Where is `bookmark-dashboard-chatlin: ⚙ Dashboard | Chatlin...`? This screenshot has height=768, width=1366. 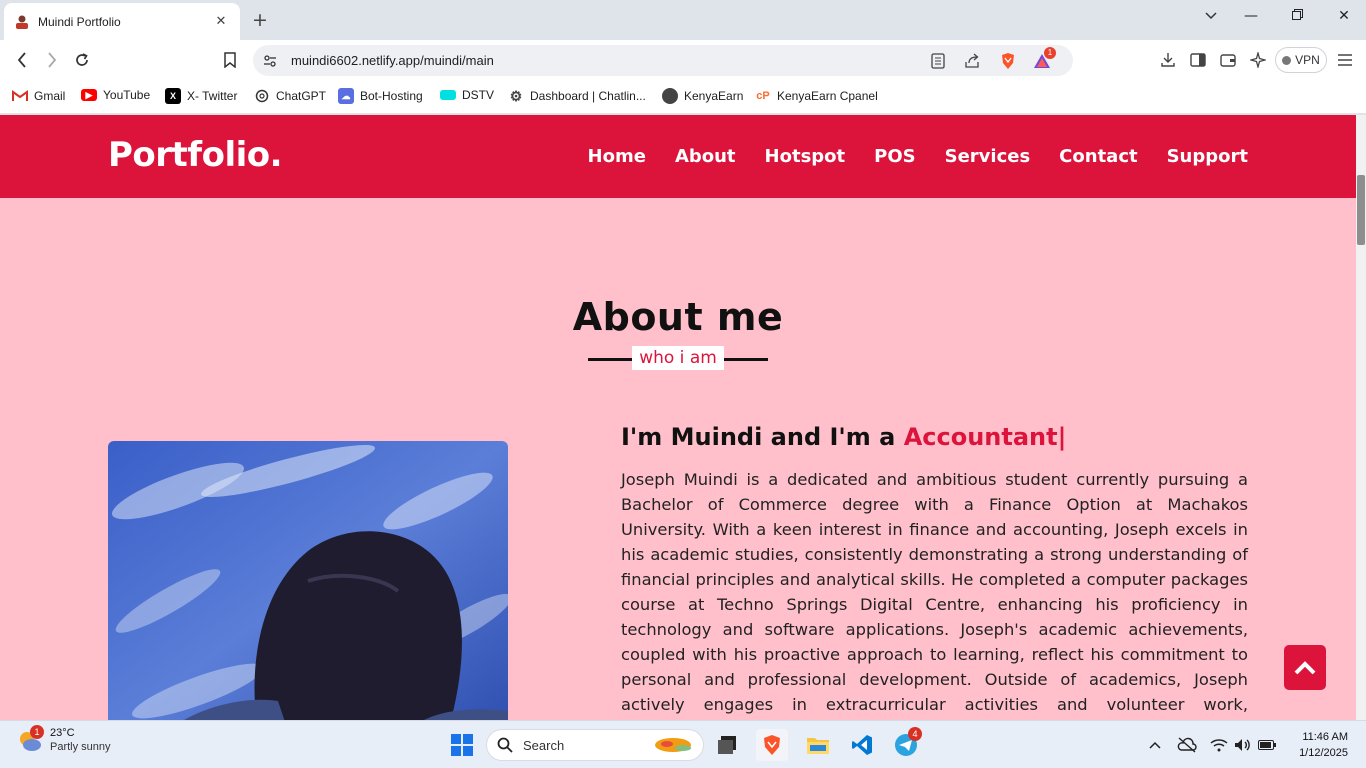 bookmark-dashboard-chatlin: ⚙ Dashboard | Chatlin... is located at coordinates (577, 96).